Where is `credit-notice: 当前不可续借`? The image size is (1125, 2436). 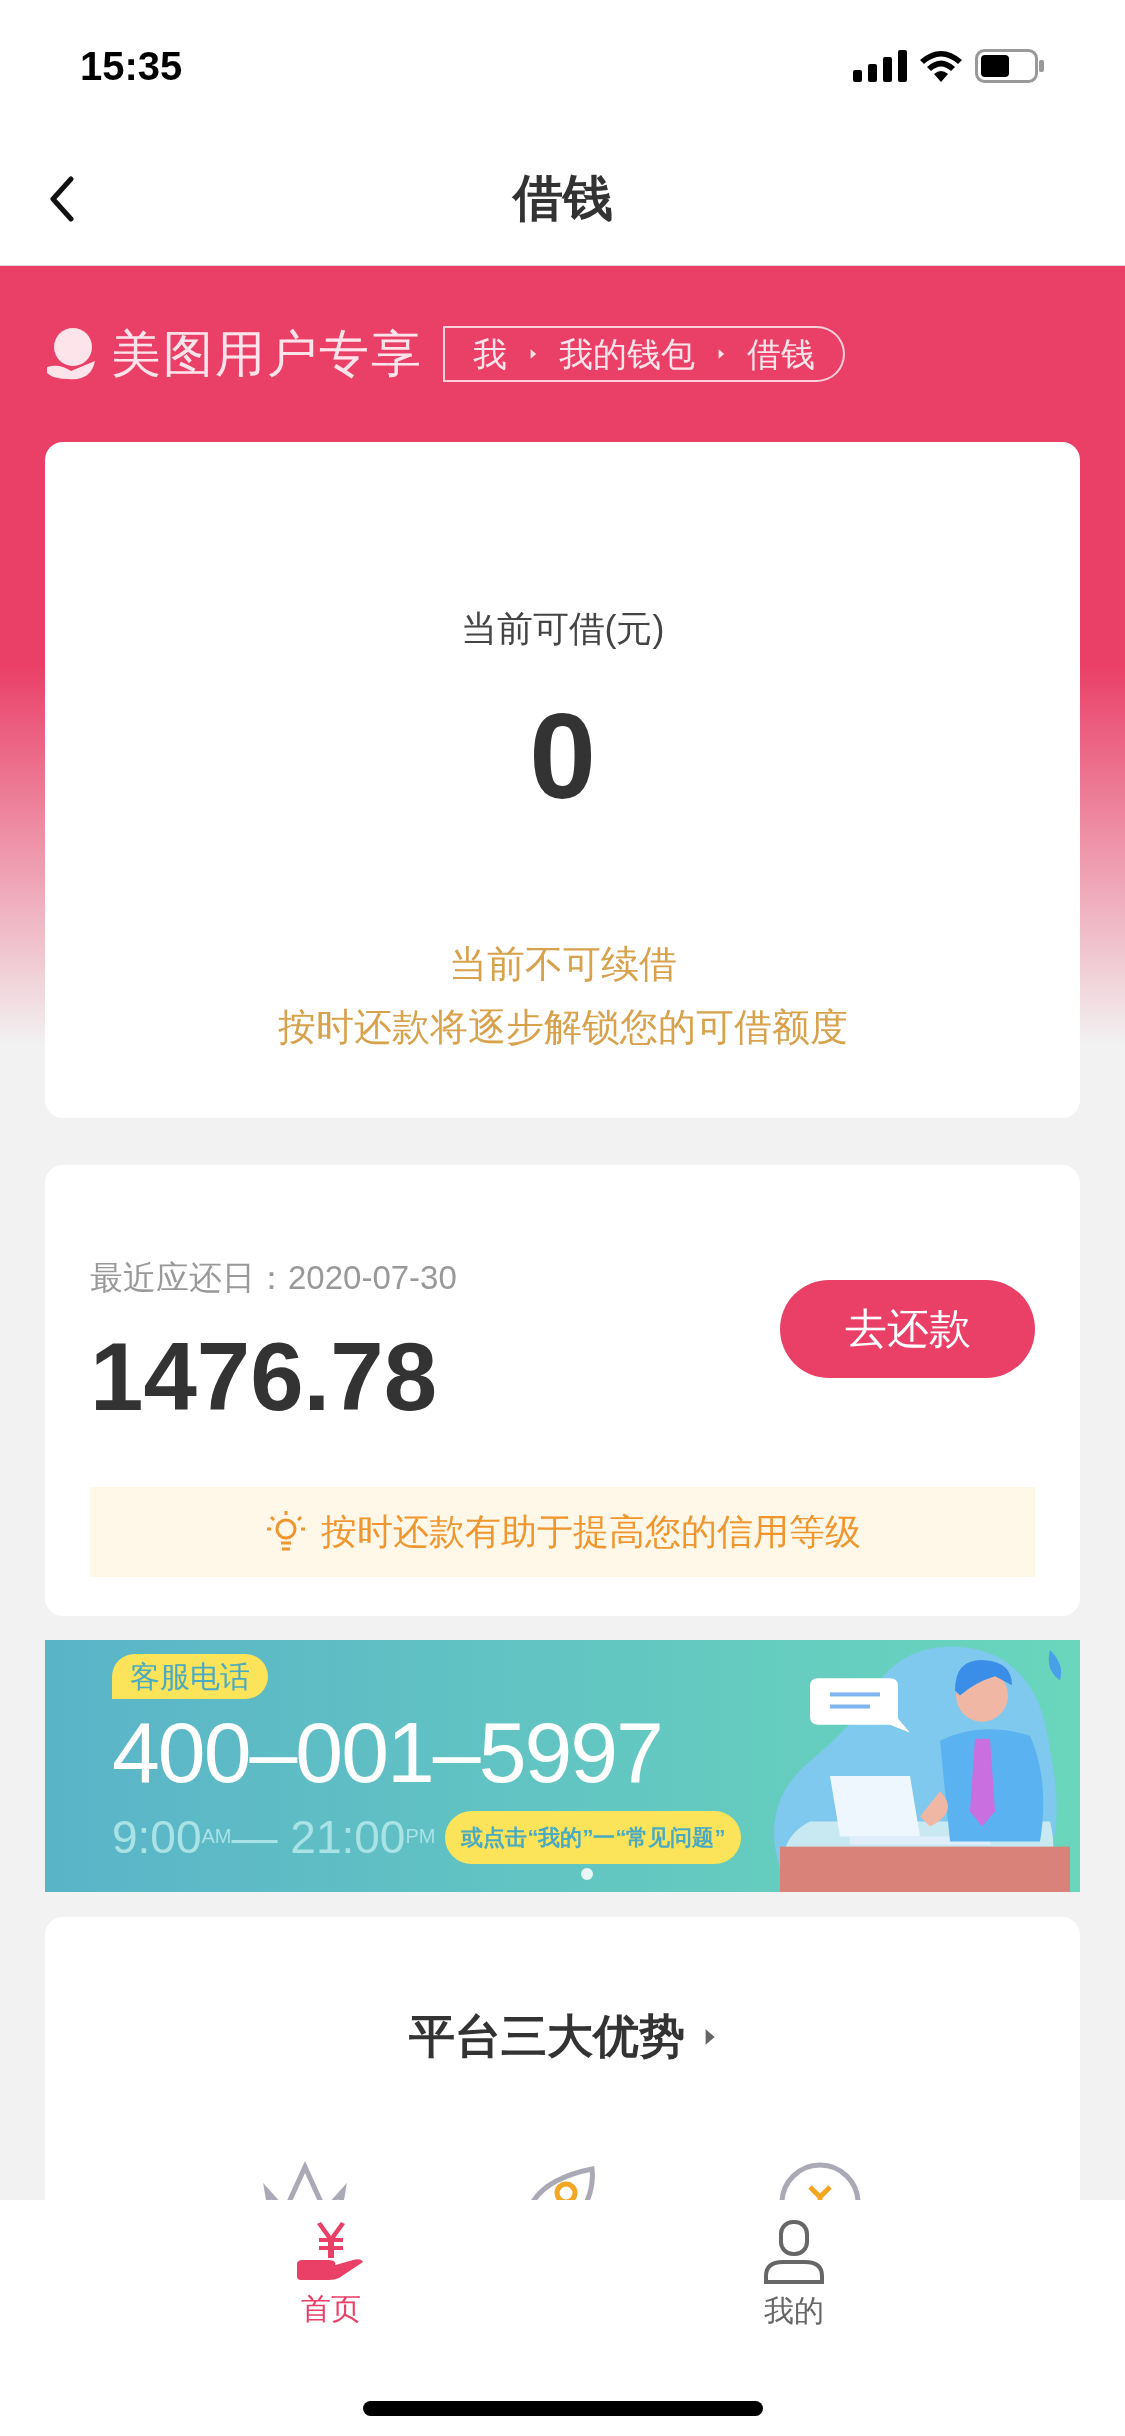
credit-notice: 当前不可续借 is located at coordinates (562, 964).